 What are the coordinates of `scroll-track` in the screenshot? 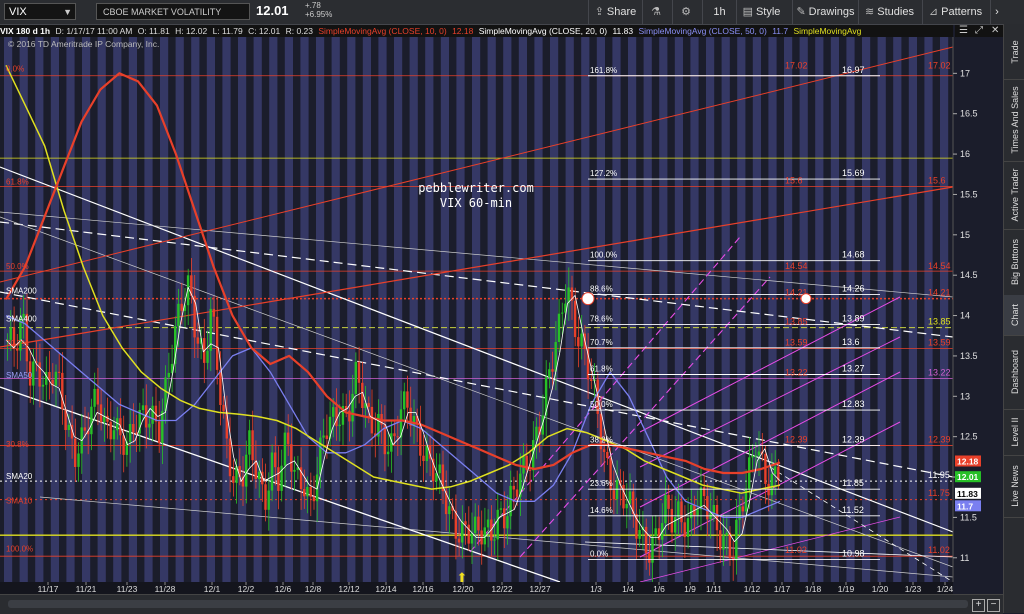 It's located at (488, 604).